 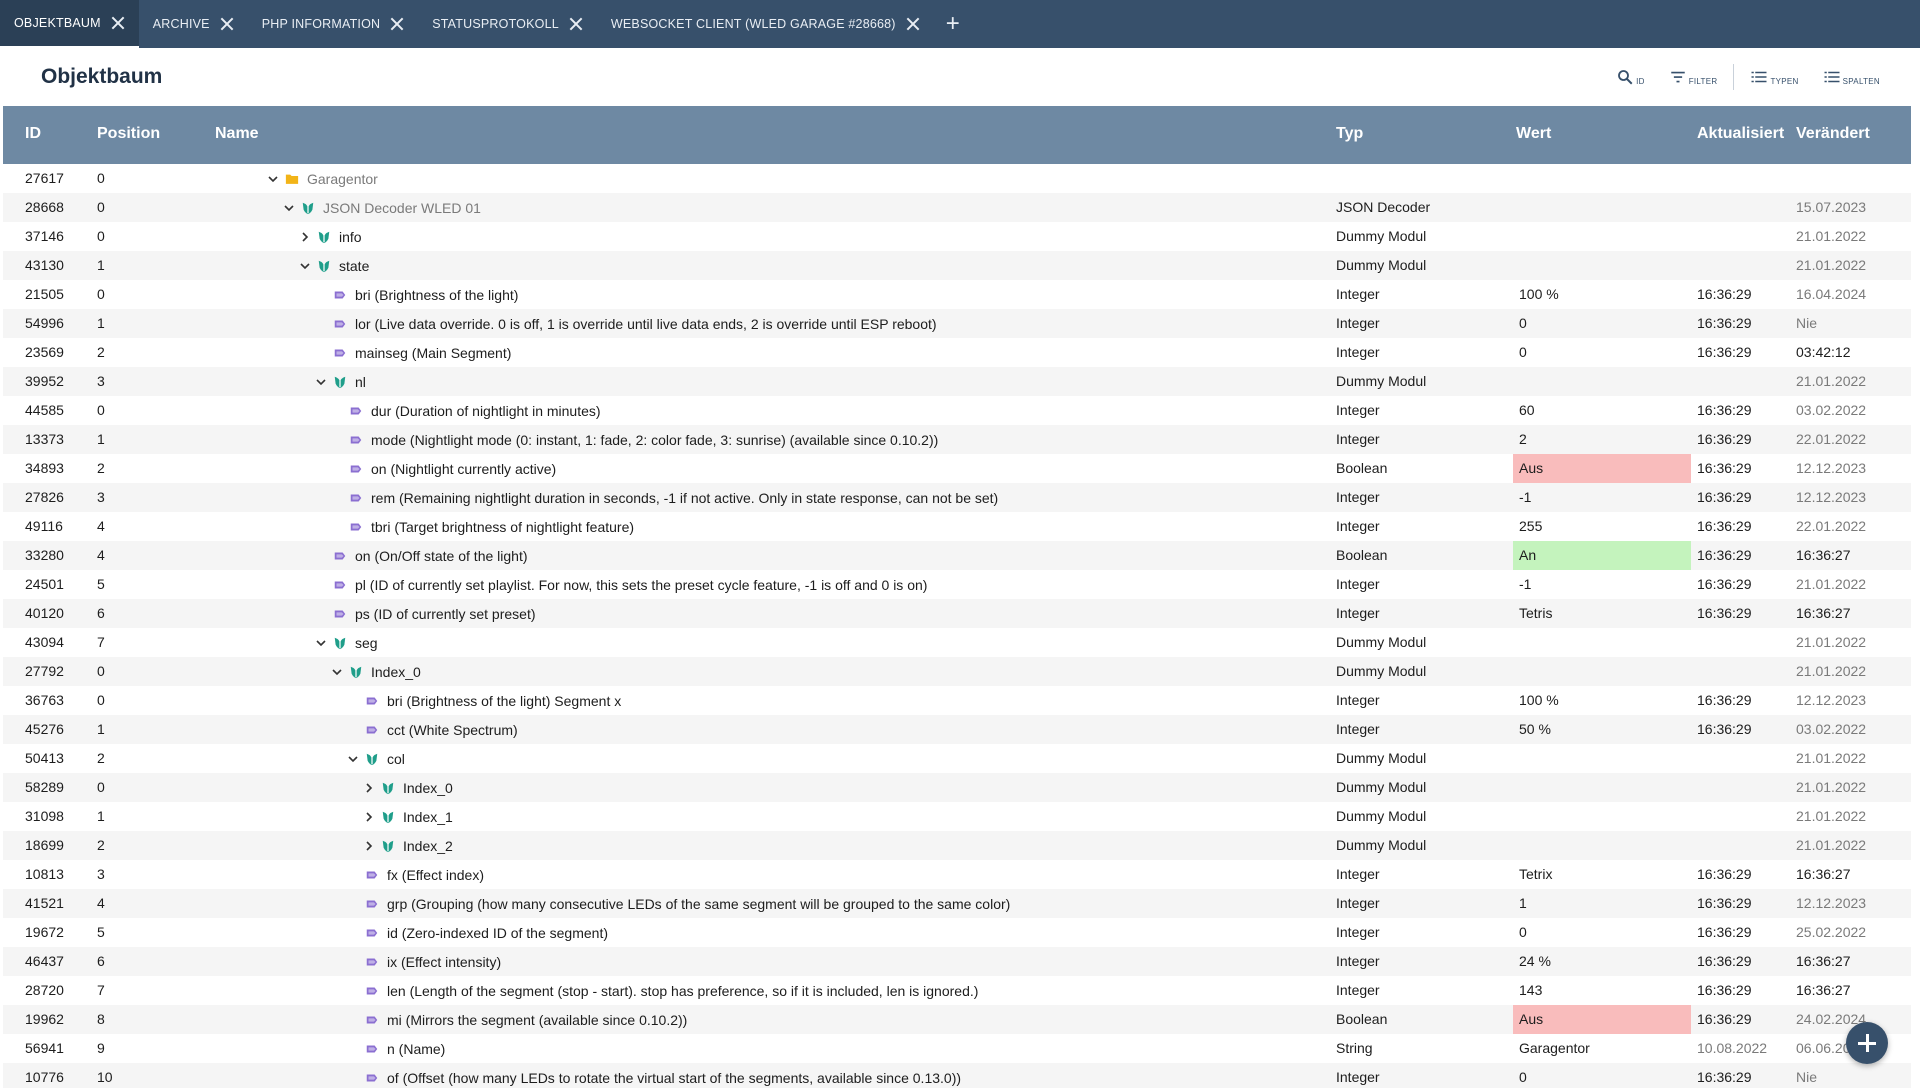 What do you see at coordinates (463, 469) in the screenshot?
I see `object-name: on (Nightlight currently active)` at bounding box center [463, 469].